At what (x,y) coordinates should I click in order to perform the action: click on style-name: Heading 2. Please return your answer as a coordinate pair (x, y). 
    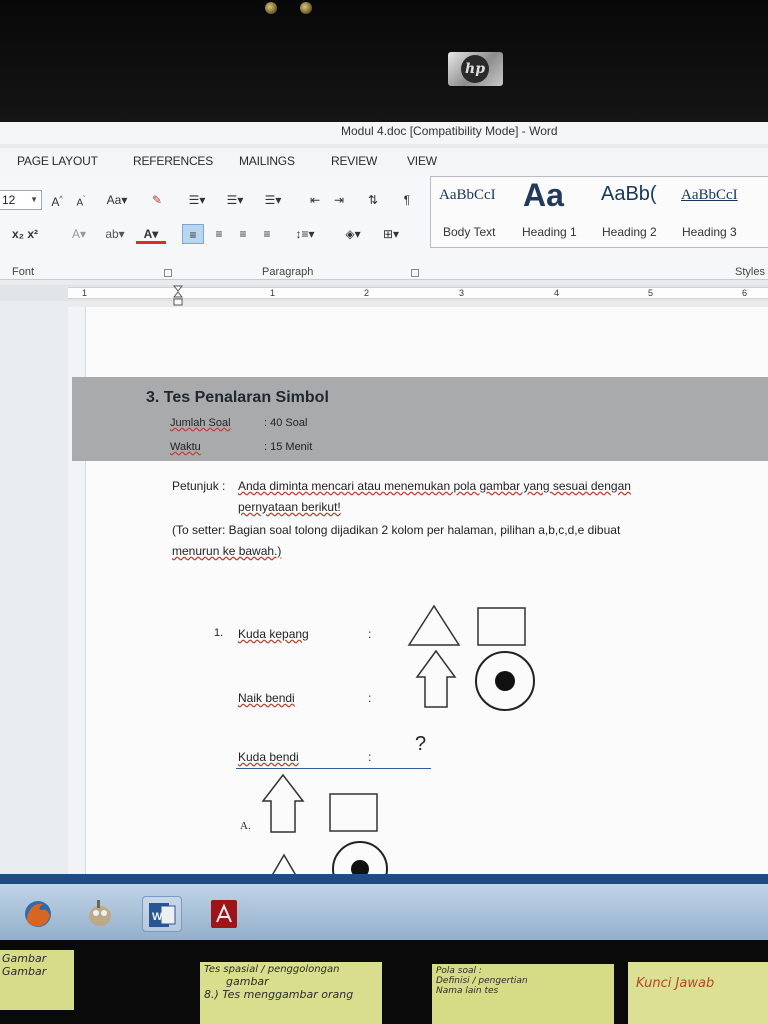
    Looking at the image, I should click on (629, 232).